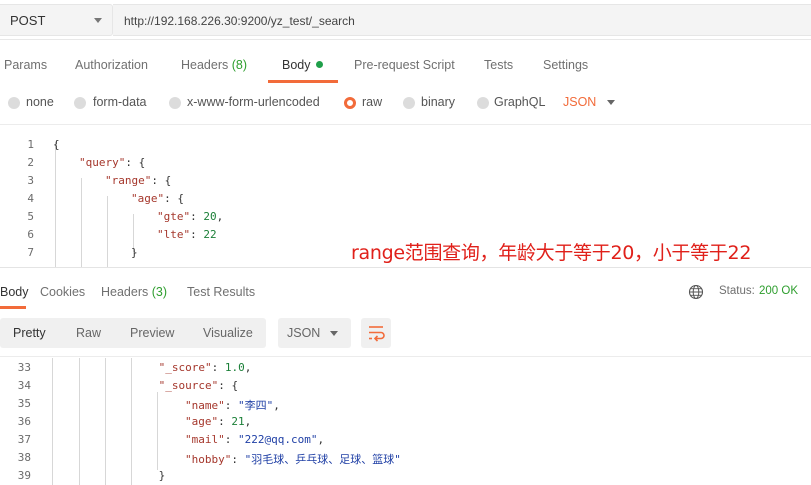  Describe the element at coordinates (24, 439) in the screenshot. I see `line-number: 37` at that location.